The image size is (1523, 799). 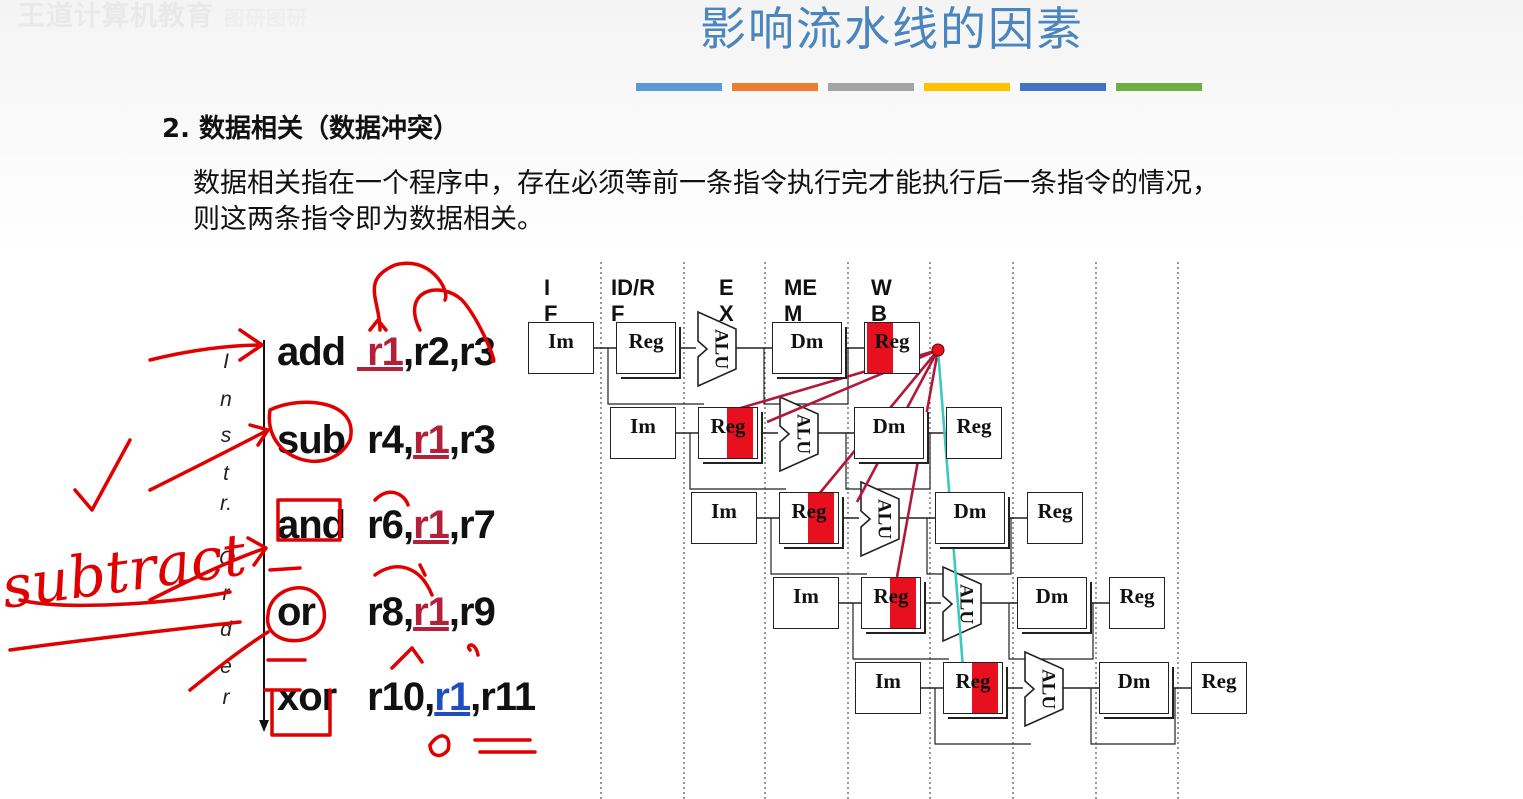 I want to click on instruction-sub: sub r4,r1,r3, so click(x=386, y=440).